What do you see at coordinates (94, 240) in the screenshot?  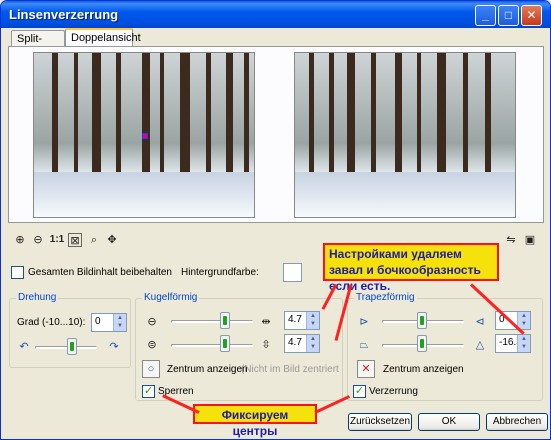 I see `zoom-selection-icon: ⌕` at bounding box center [94, 240].